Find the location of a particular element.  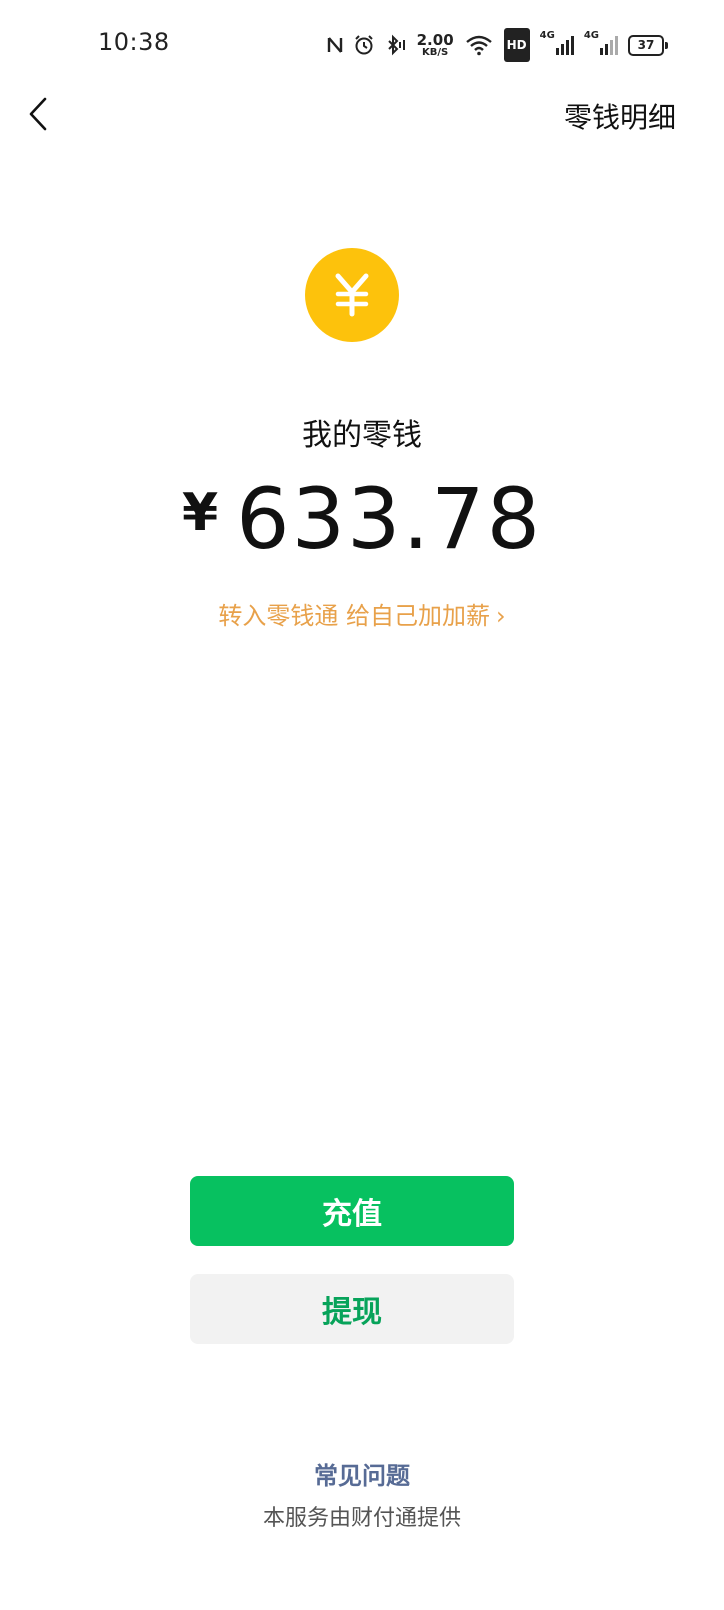

transaction-details-link: 零钱明细 is located at coordinates (620, 116).